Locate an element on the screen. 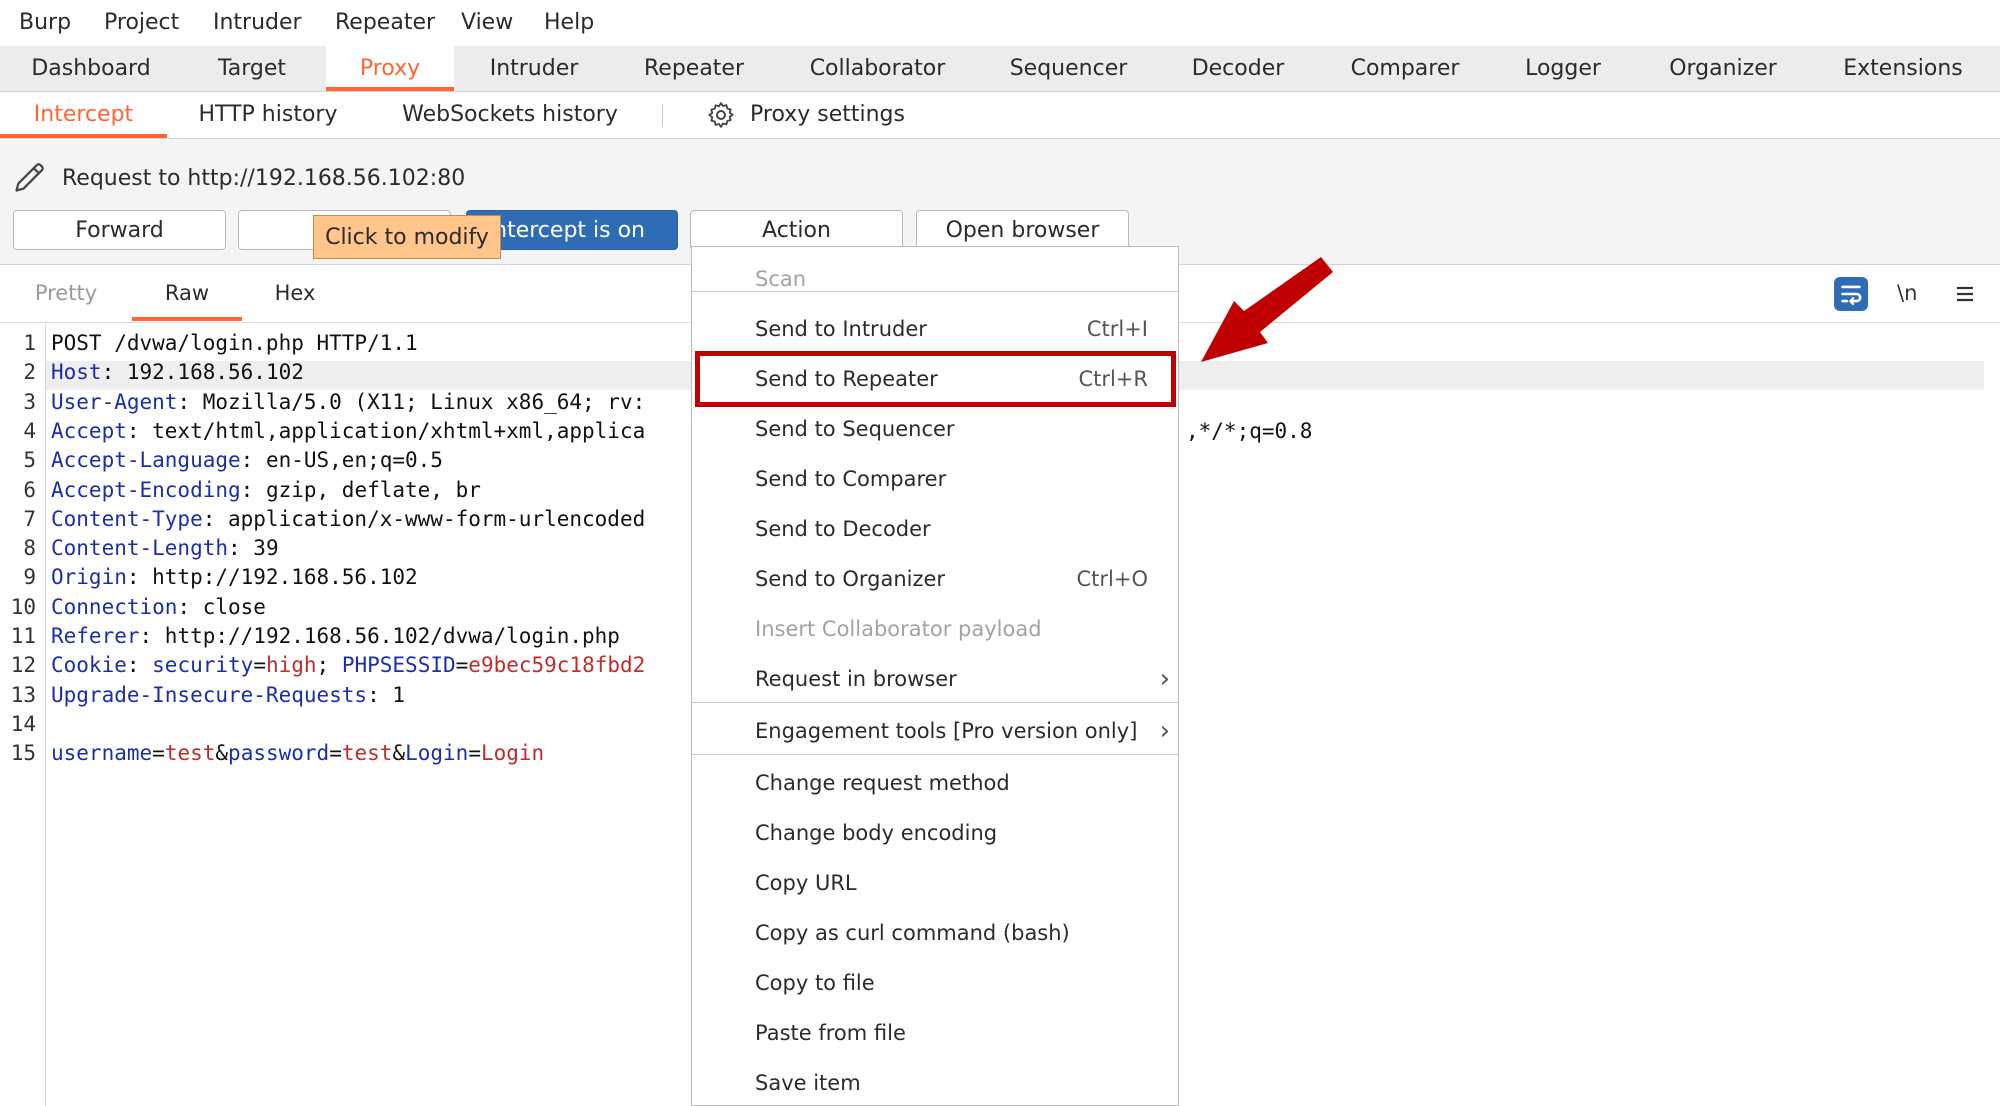 Image resolution: width=2000 pixels, height=1106 pixels. highlight-box-send-to-repeater is located at coordinates (935, 379).